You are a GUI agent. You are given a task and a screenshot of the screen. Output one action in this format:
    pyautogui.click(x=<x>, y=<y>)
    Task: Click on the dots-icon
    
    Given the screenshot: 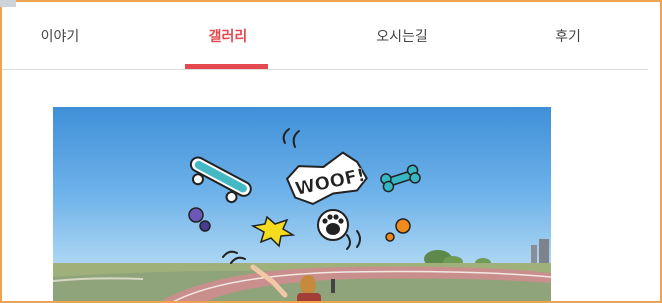 What is the action you would take?
    pyautogui.click(x=199, y=219)
    